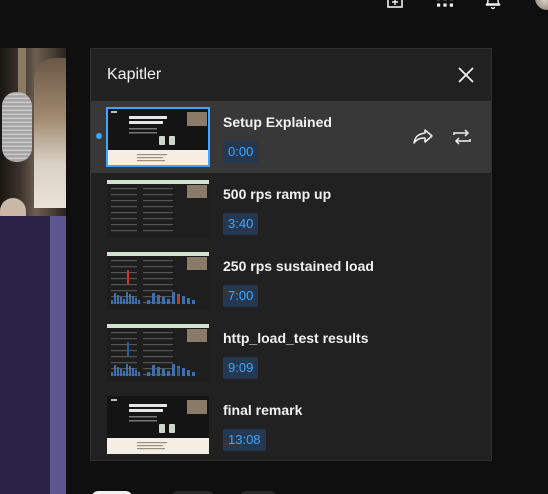 The width and height of the screenshot is (548, 494). I want to click on mic-arm, so click(22, 73).